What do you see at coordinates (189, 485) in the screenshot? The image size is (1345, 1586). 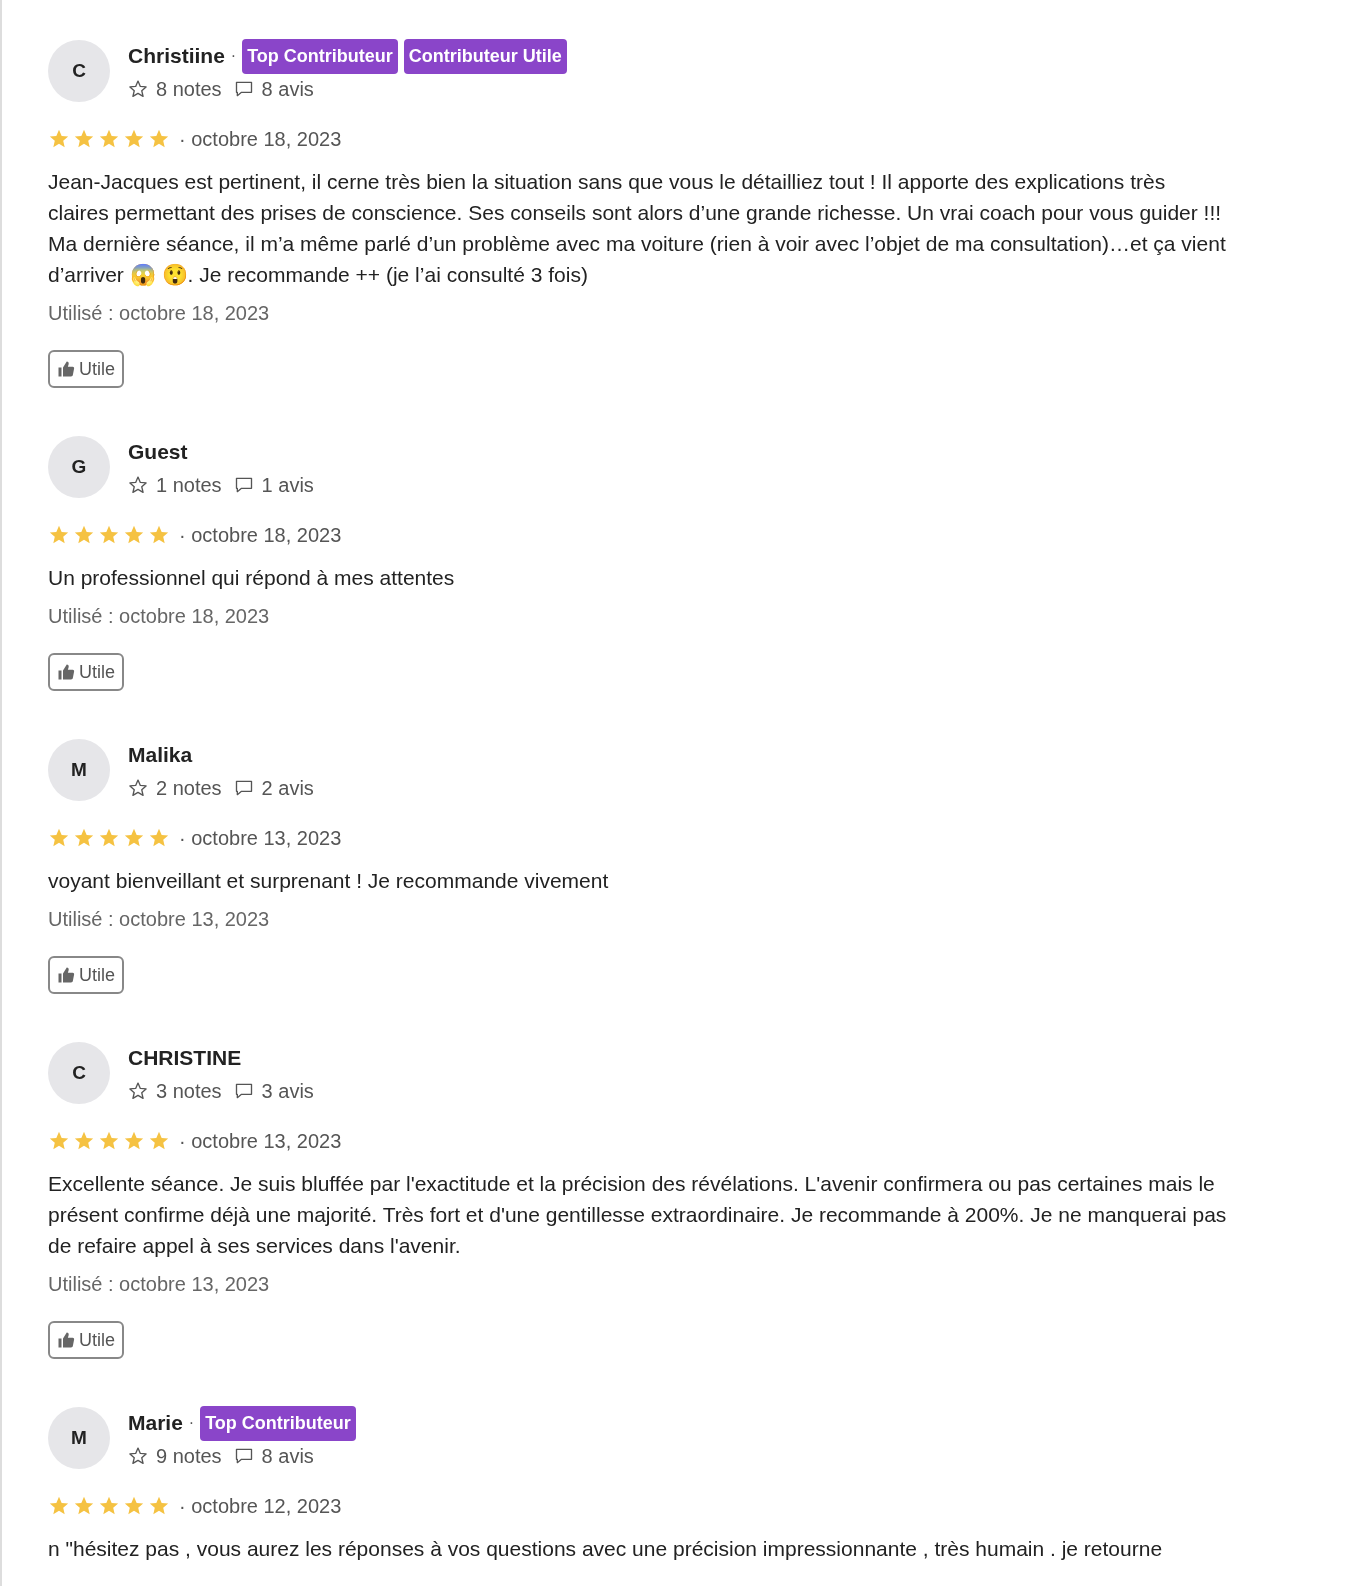 I see `notes-count: 1 notes` at bounding box center [189, 485].